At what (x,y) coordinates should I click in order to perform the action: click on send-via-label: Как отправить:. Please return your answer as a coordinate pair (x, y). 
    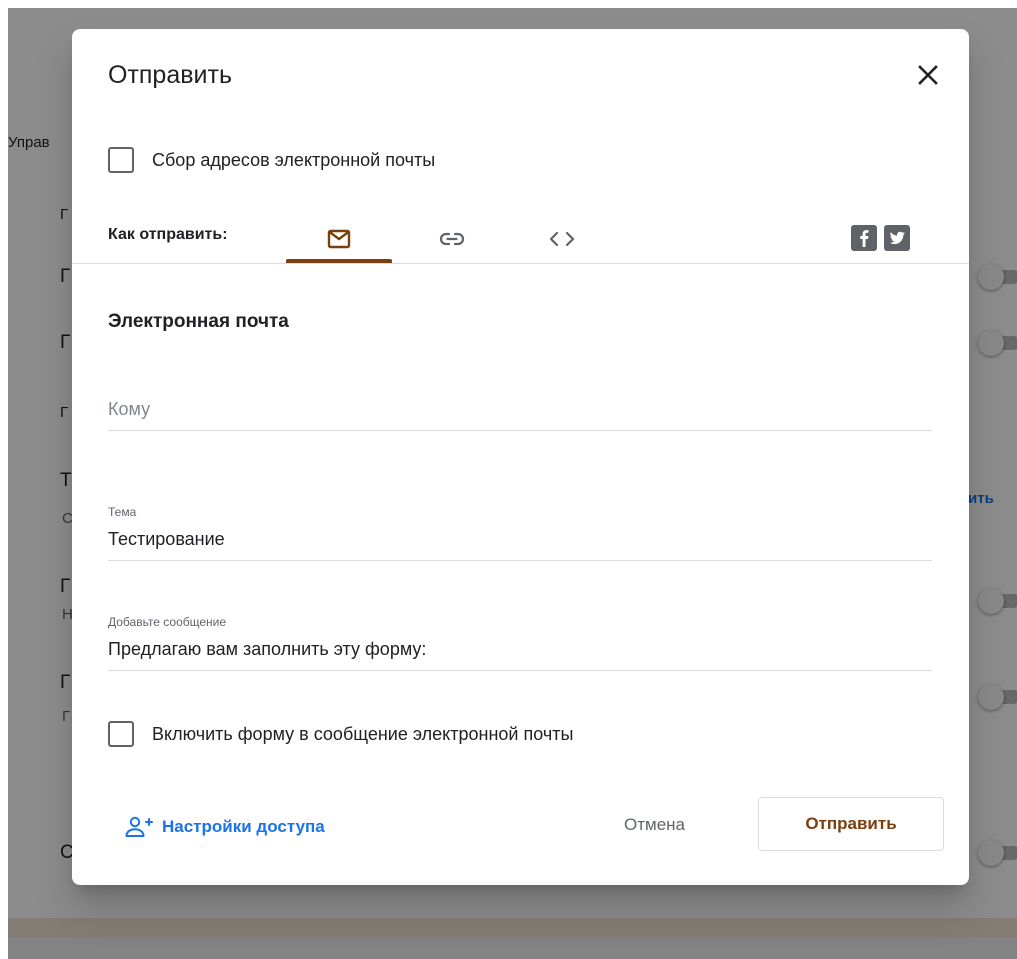
    Looking at the image, I should click on (168, 234).